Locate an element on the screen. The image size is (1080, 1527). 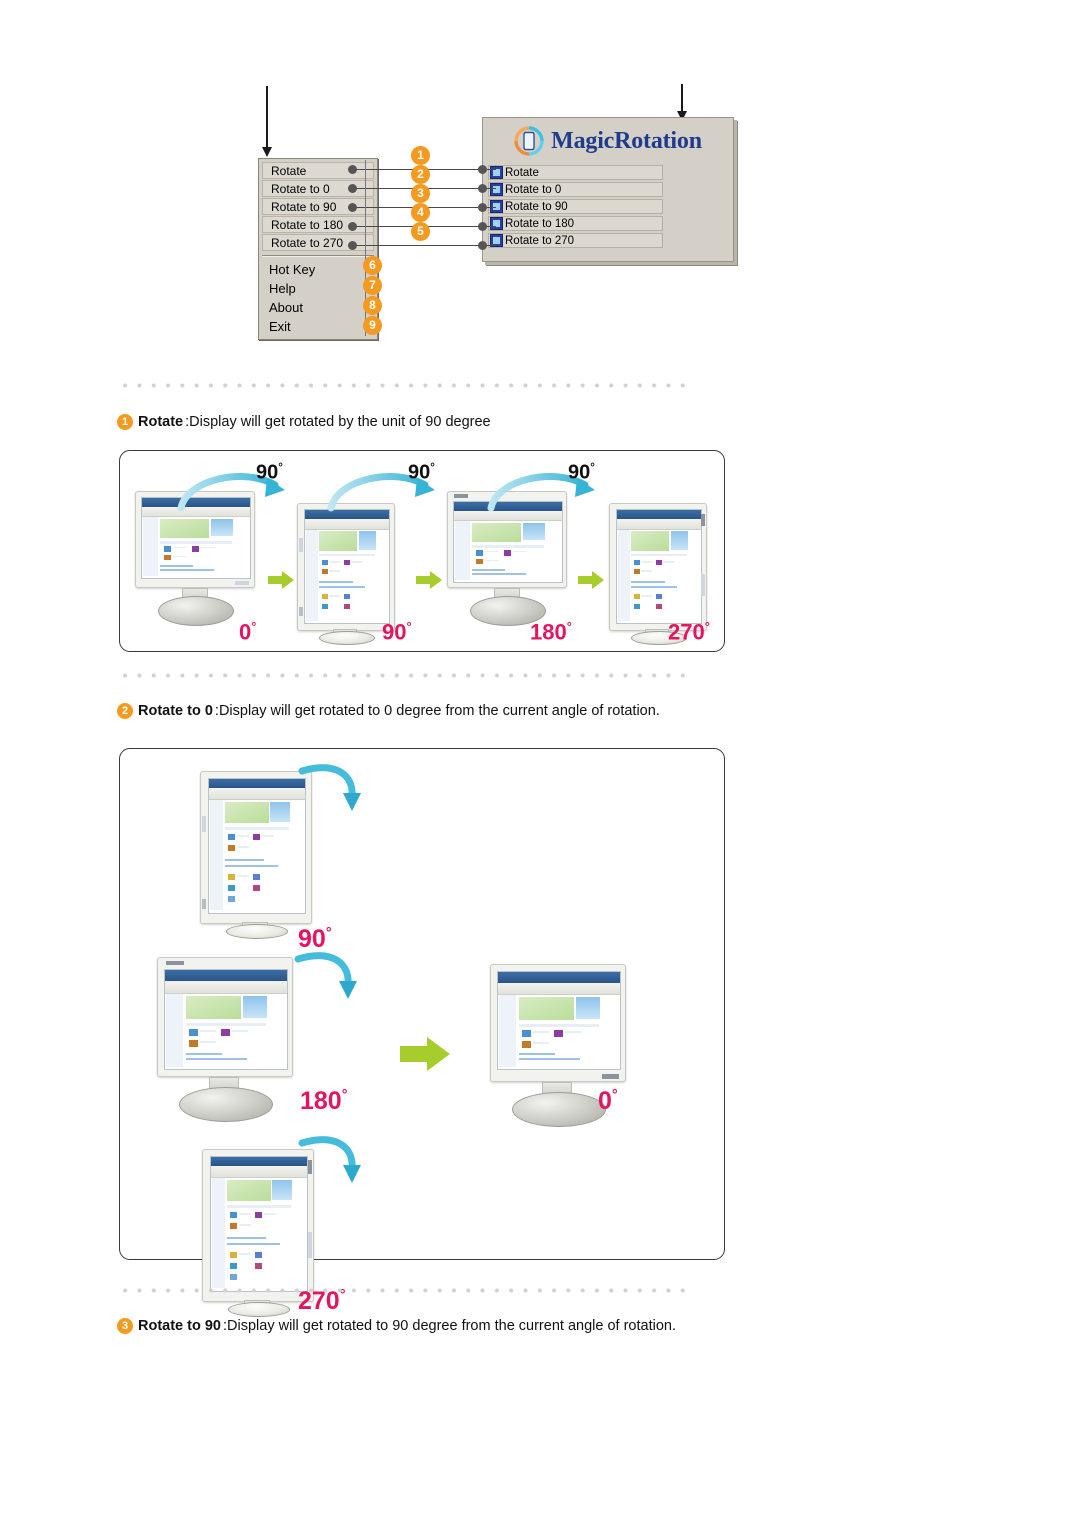
arc-label-3: 90° is located at coordinates (581, 472).